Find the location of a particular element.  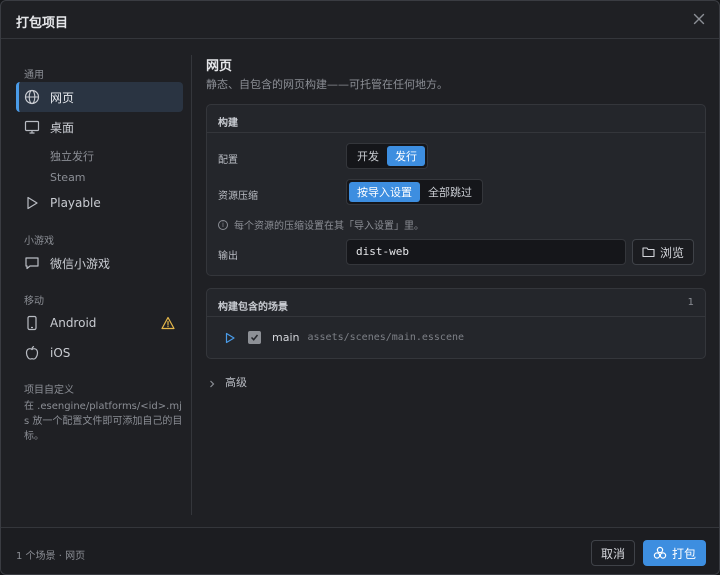

compress-hint: i 每个资源的压缩设置在其「导入设置」里。 is located at coordinates (321, 224).